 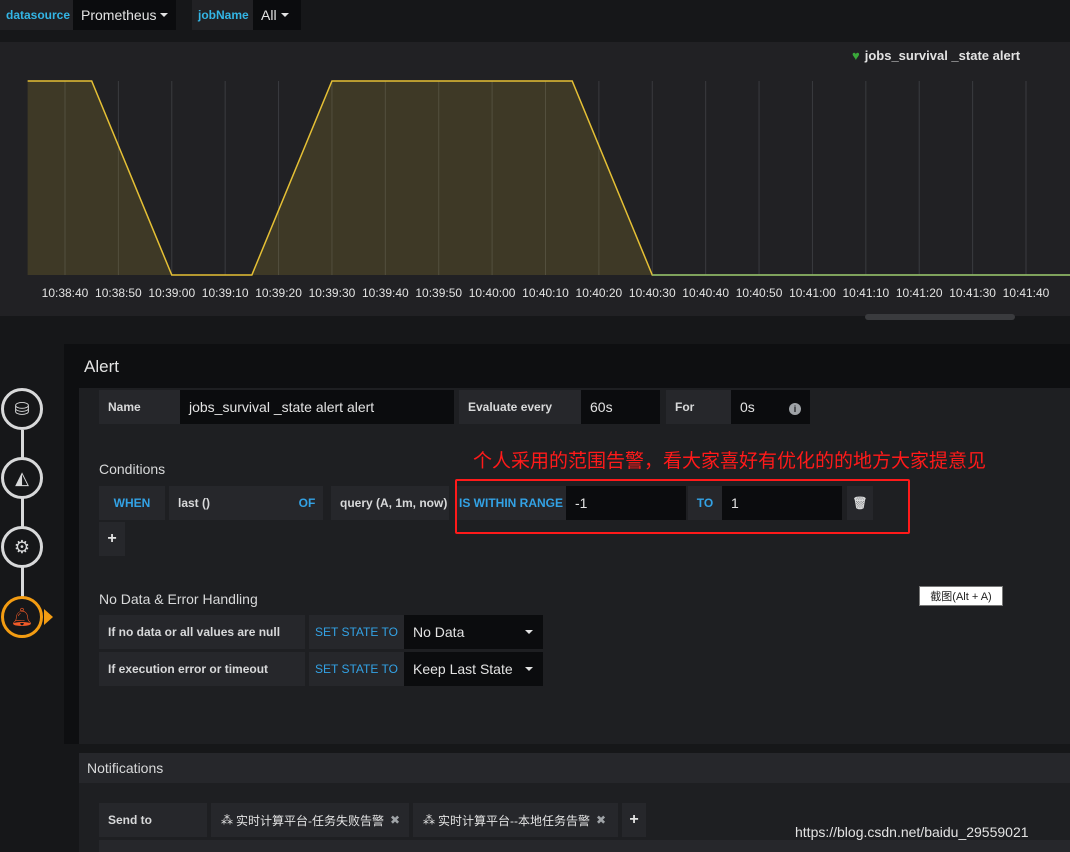 What do you see at coordinates (706, 293) in the screenshot?
I see `x-tick-label: 10:40:40` at bounding box center [706, 293].